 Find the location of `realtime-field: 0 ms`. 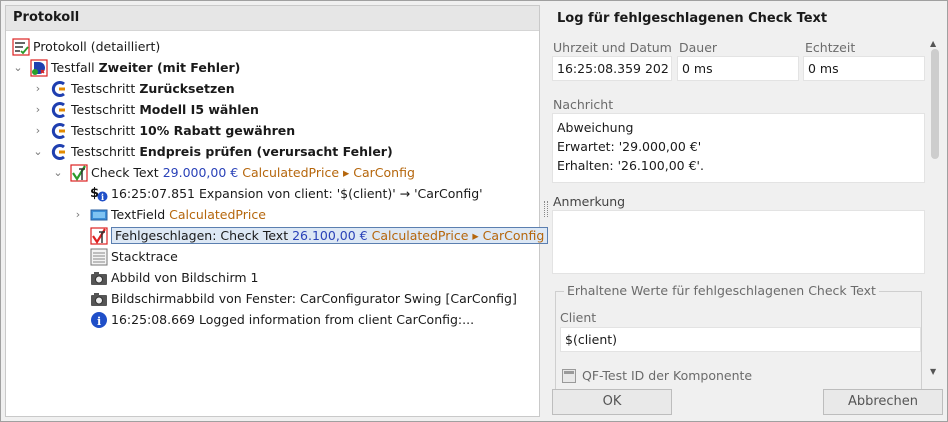

realtime-field: 0 ms is located at coordinates (864, 68).